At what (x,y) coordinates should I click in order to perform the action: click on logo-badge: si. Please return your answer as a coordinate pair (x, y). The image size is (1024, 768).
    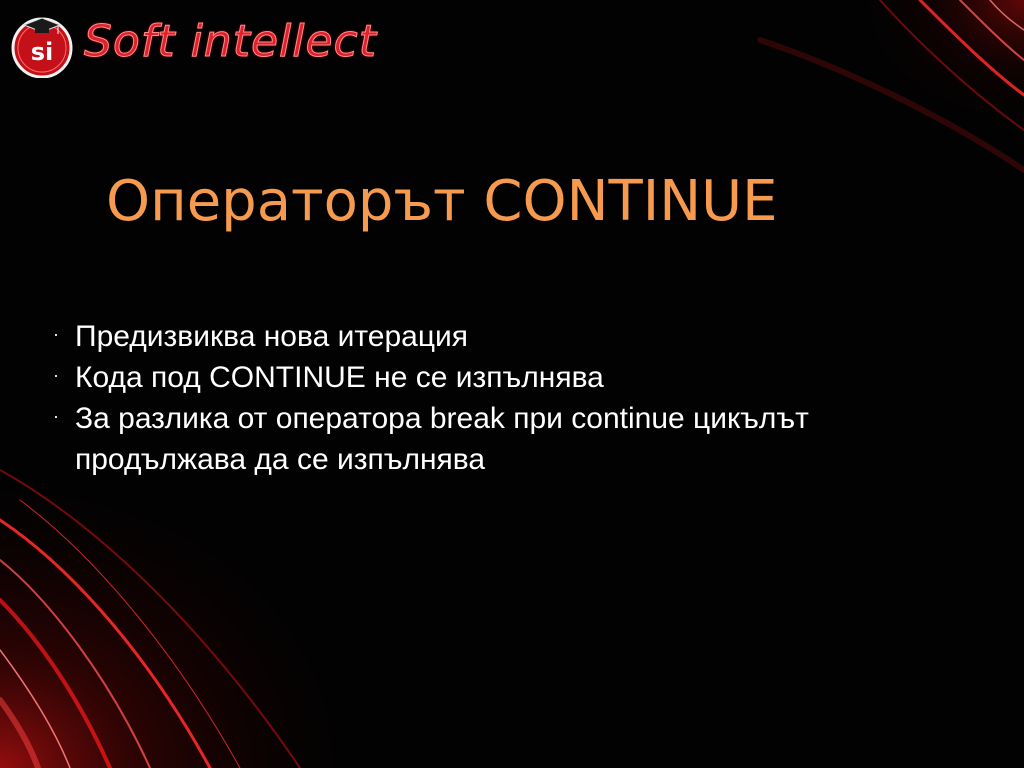
    Looking at the image, I should click on (42, 47).